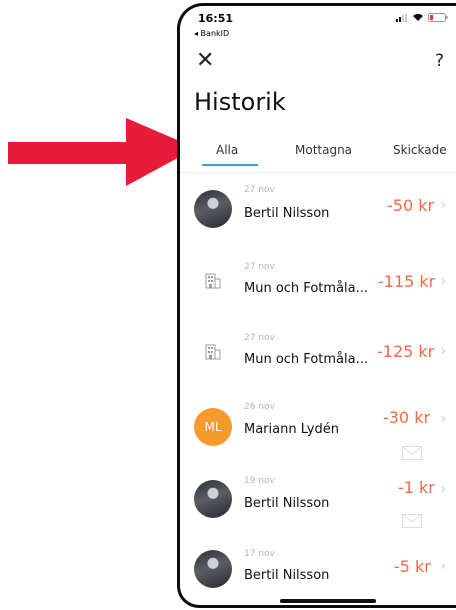 The width and height of the screenshot is (456, 610). I want to click on transaction-amount: -30 kr, so click(407, 417).